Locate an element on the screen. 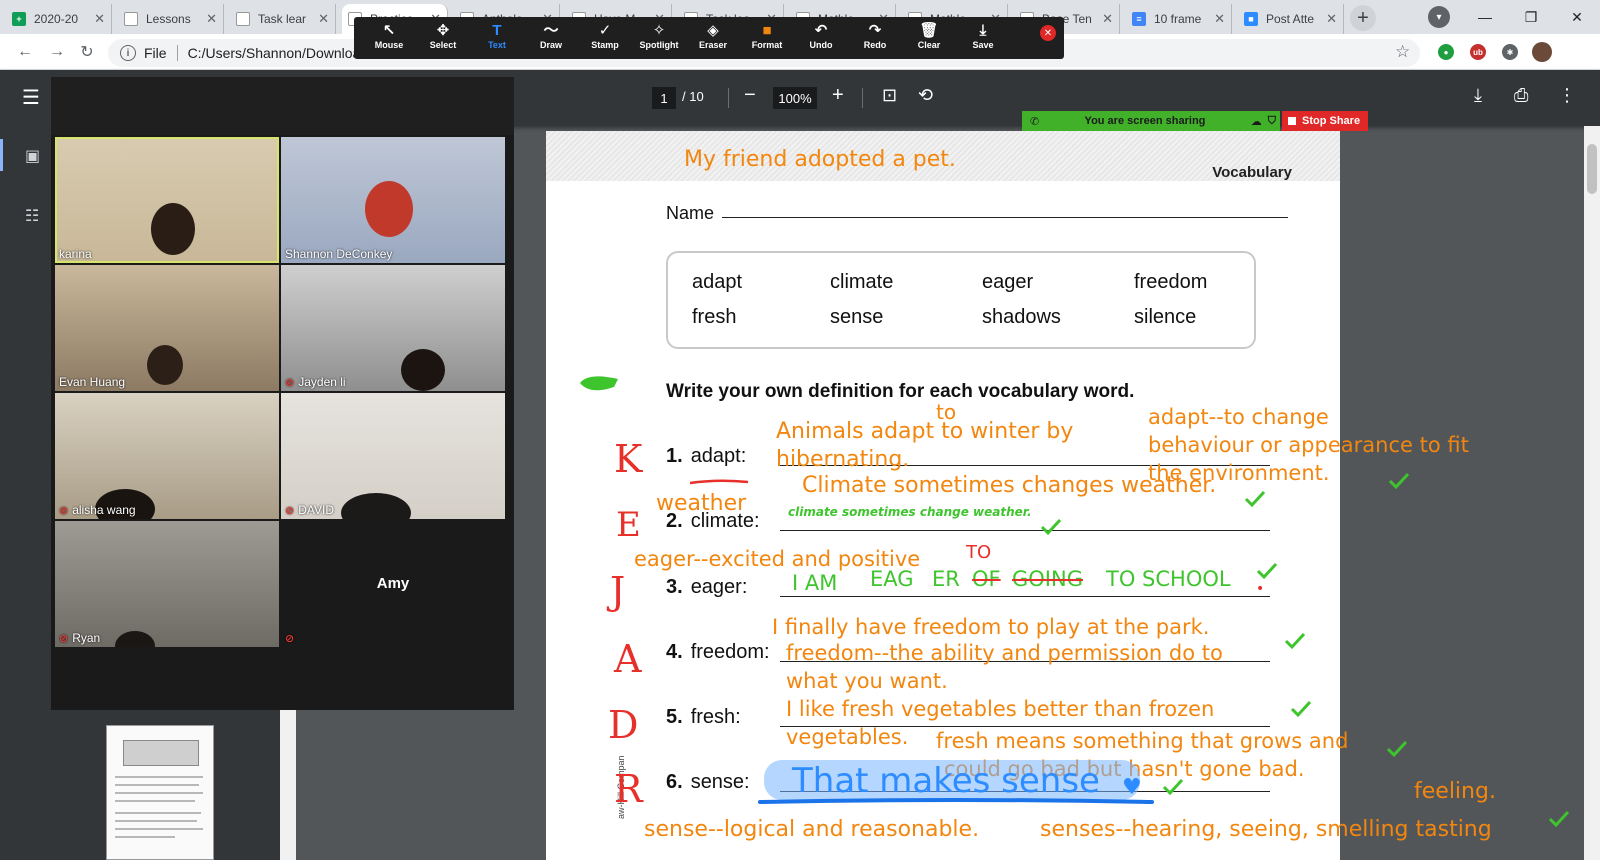 This screenshot has height=860, width=1600. annotation-tool-spotlight: ✧ Spotlight is located at coordinates (659, 38).